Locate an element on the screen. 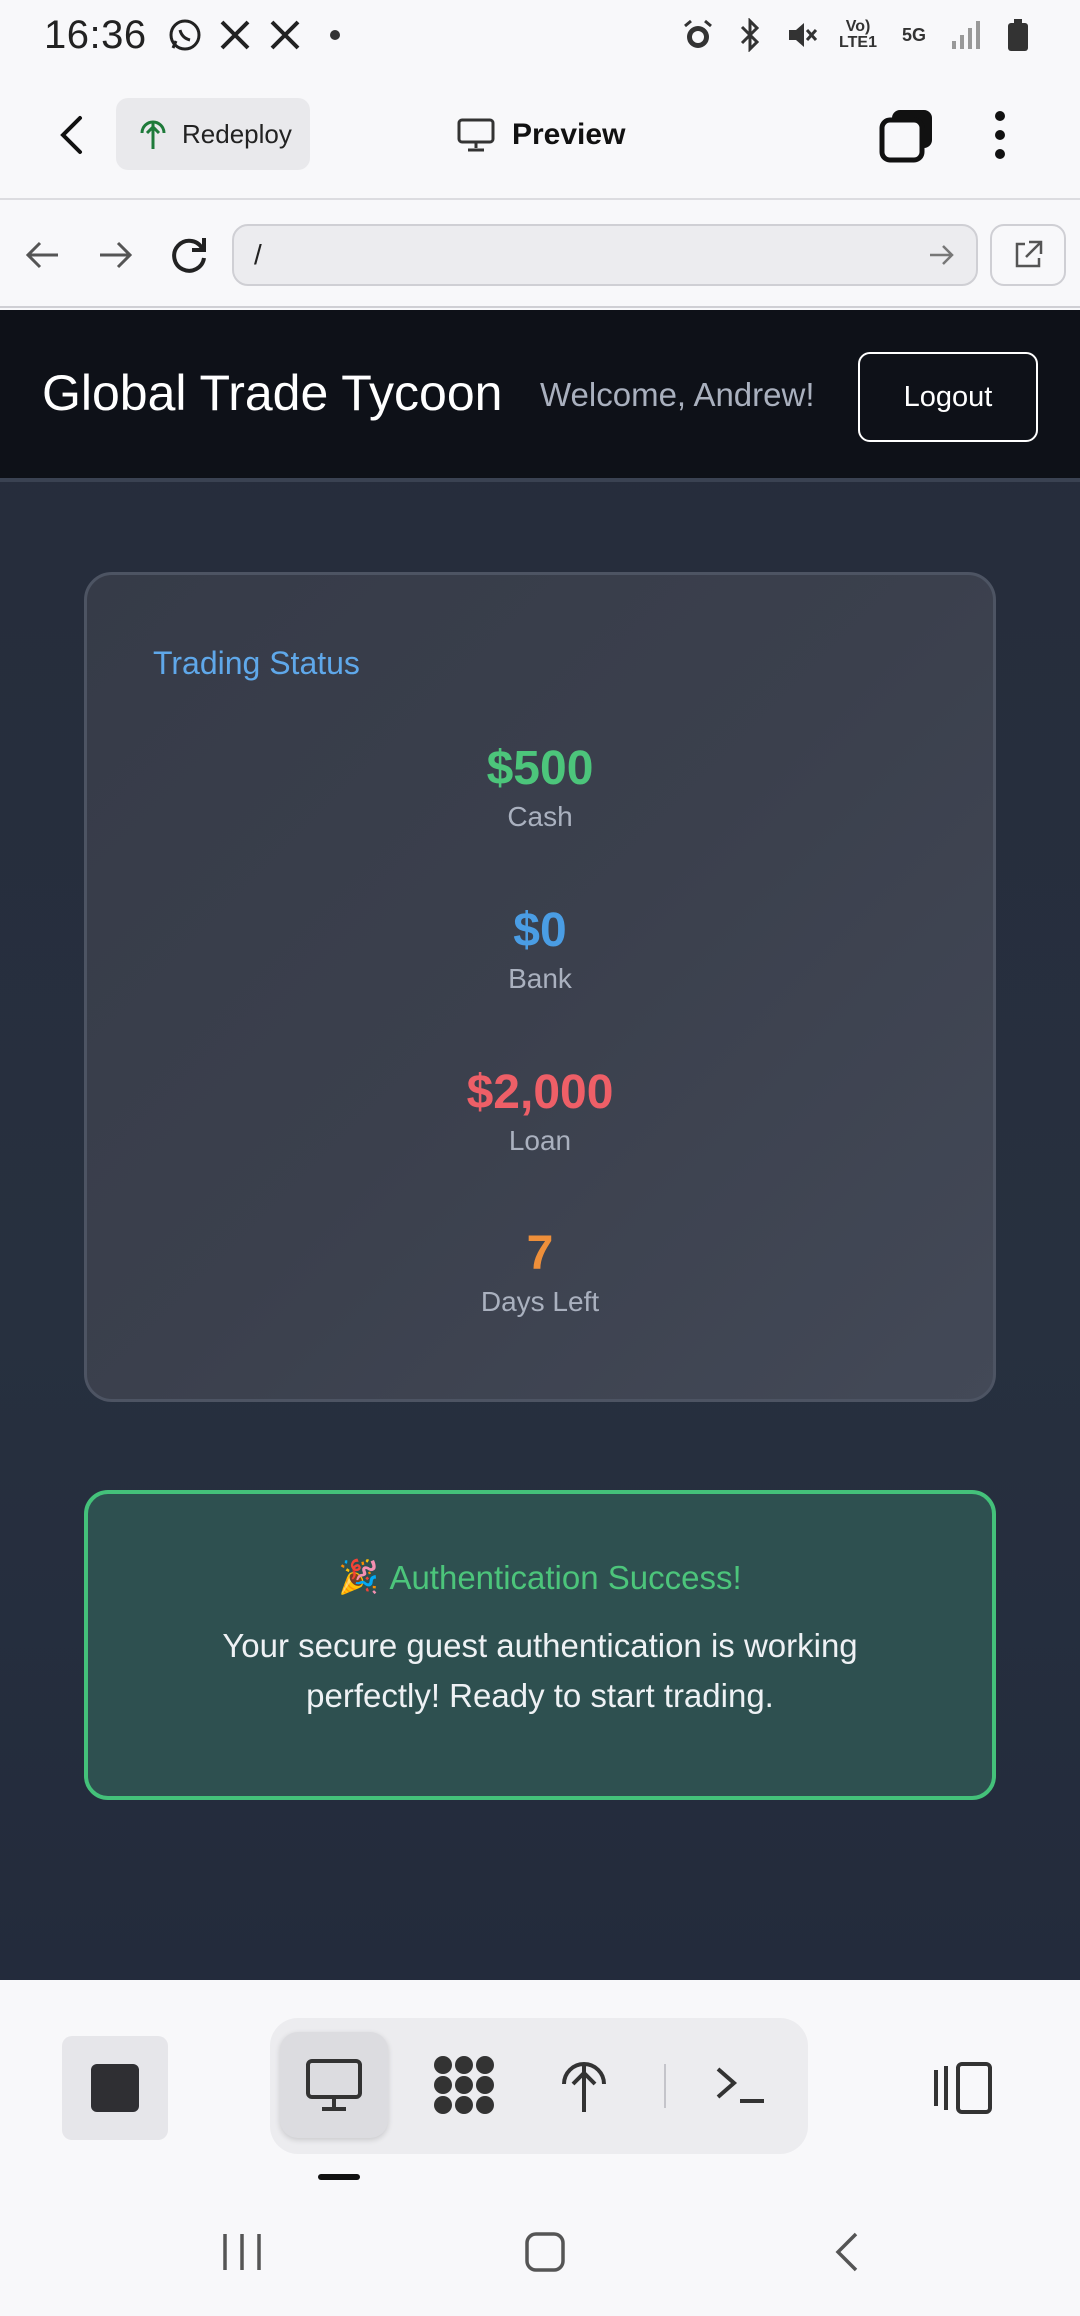 The image size is (1080, 2316). url-input: / is located at coordinates (605, 255).